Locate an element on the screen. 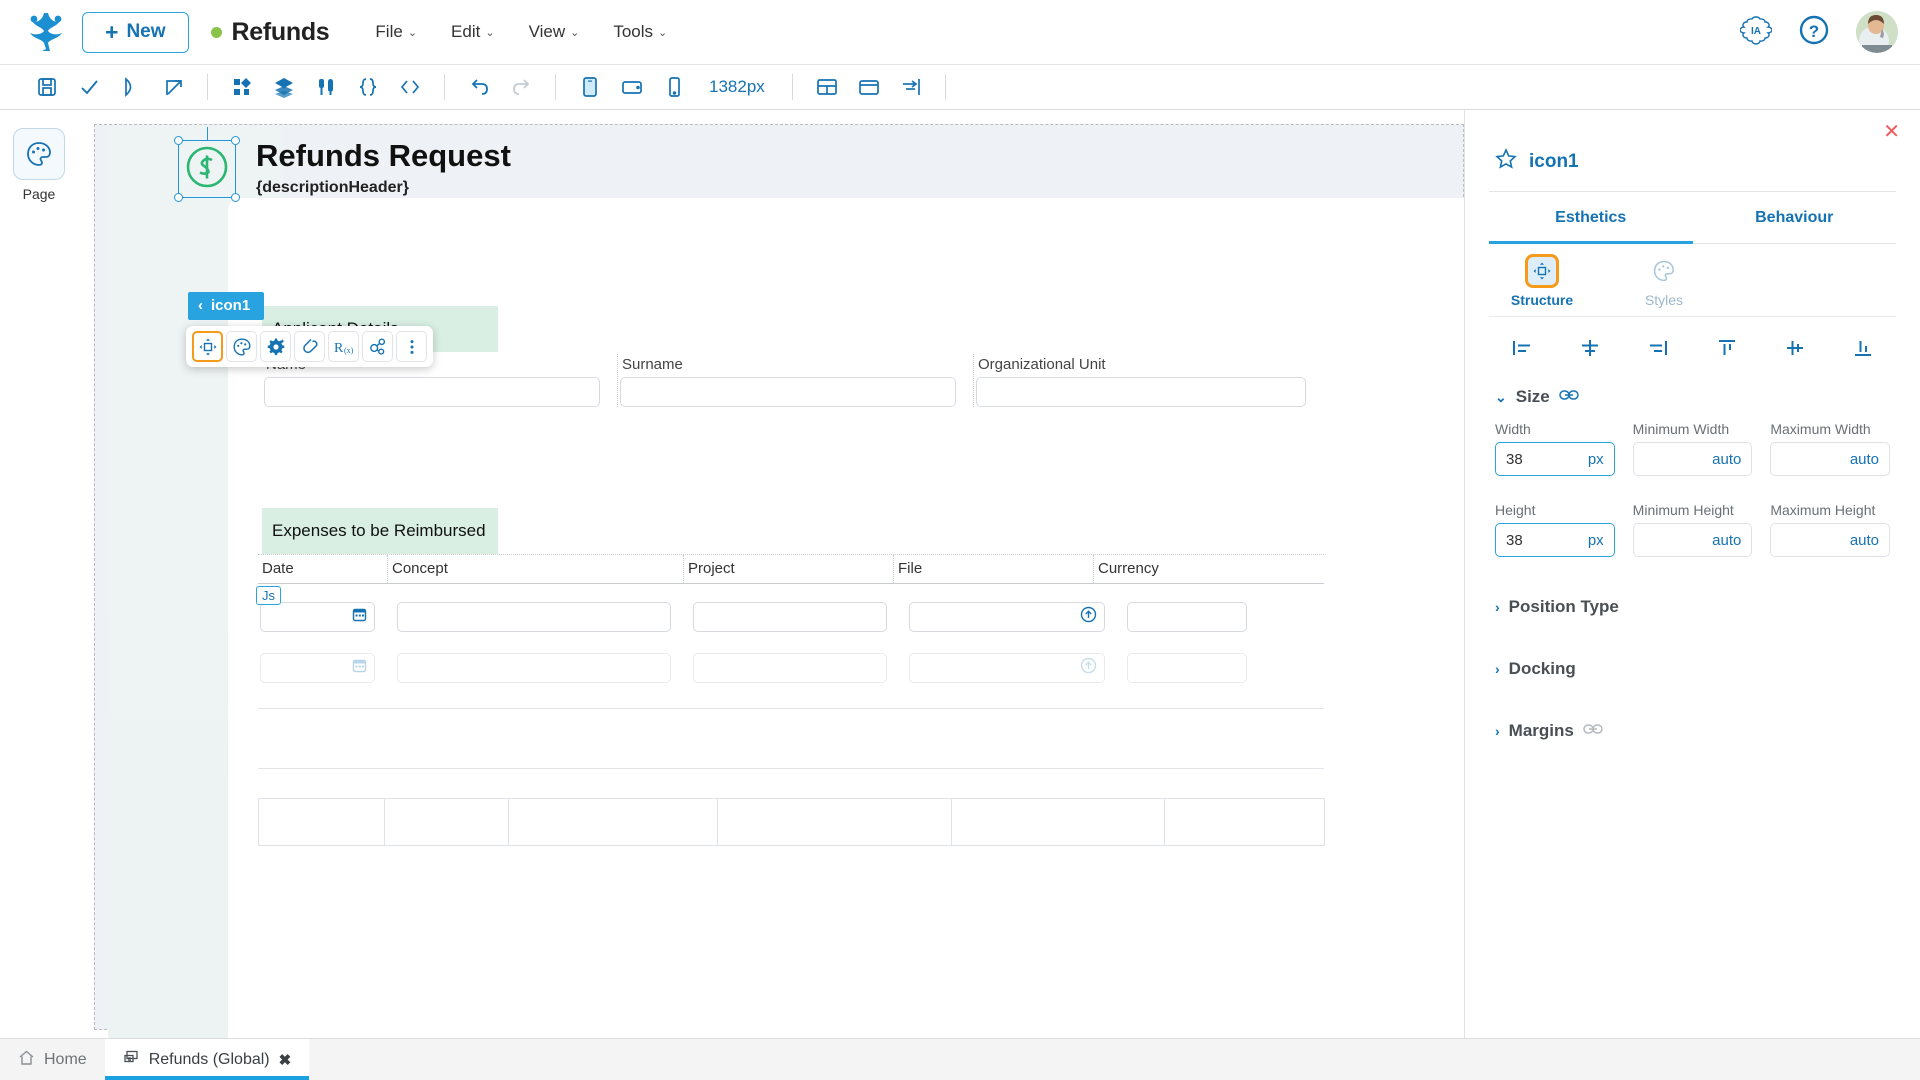 The width and height of the screenshot is (1920, 1080). more-vertical-icon is located at coordinates (411, 346).